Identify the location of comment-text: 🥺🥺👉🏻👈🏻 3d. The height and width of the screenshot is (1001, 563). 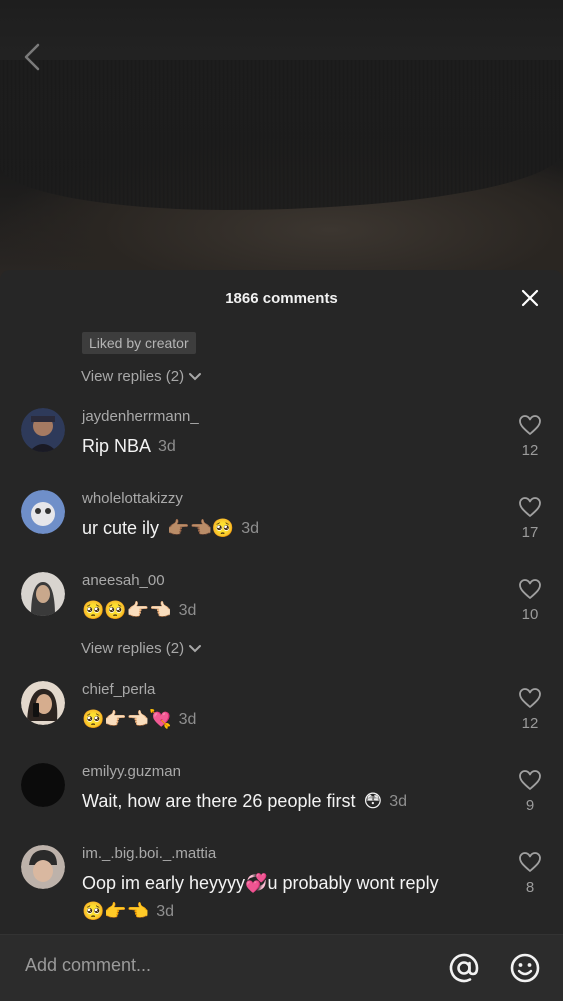
(139, 610).